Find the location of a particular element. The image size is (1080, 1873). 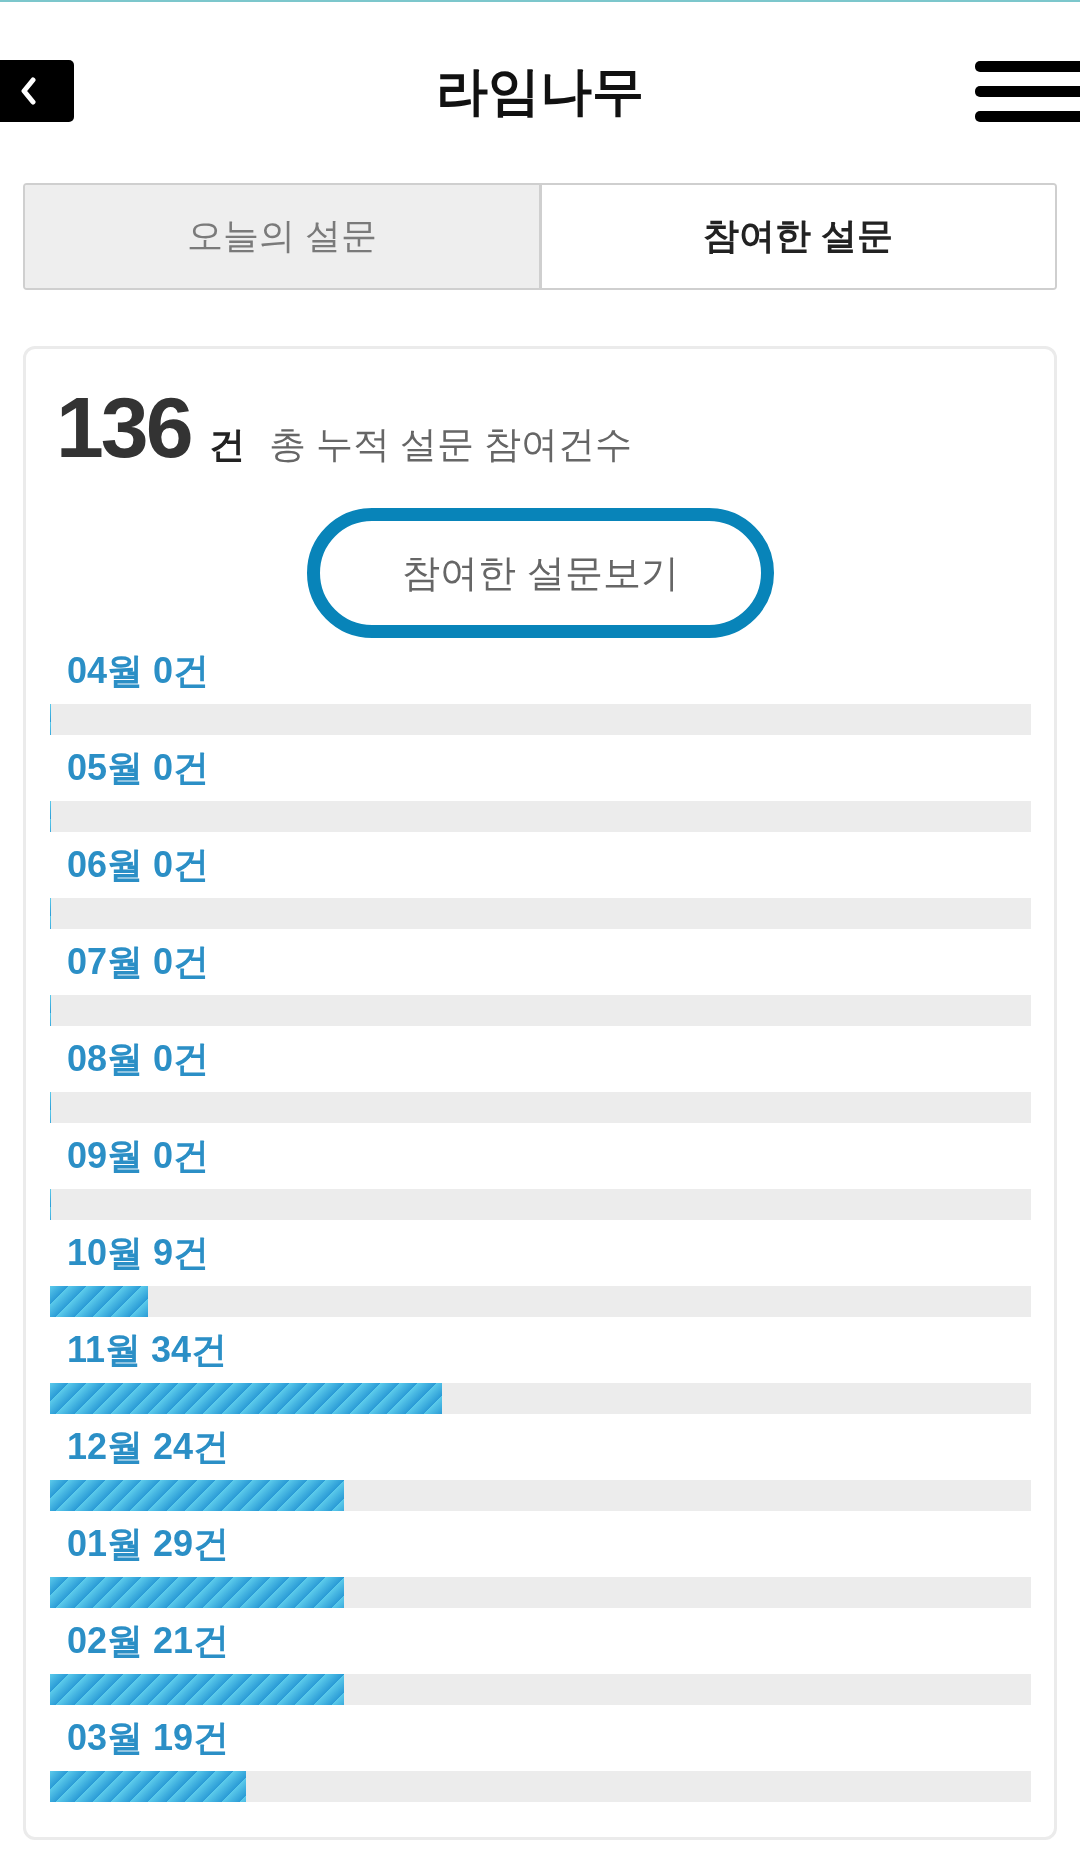

month-count-label: 09월 0건 is located at coordinates (138, 1156).